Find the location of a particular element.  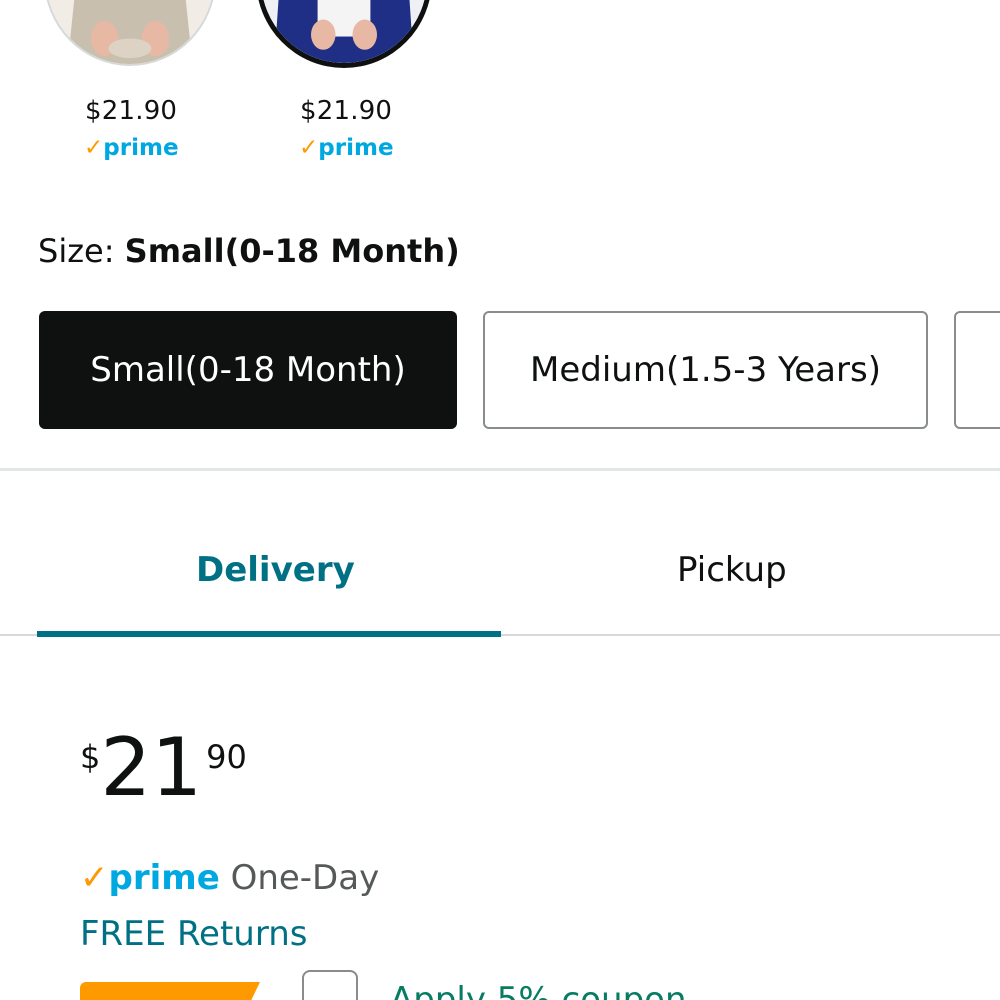

price-whole: 21 is located at coordinates (151, 767).